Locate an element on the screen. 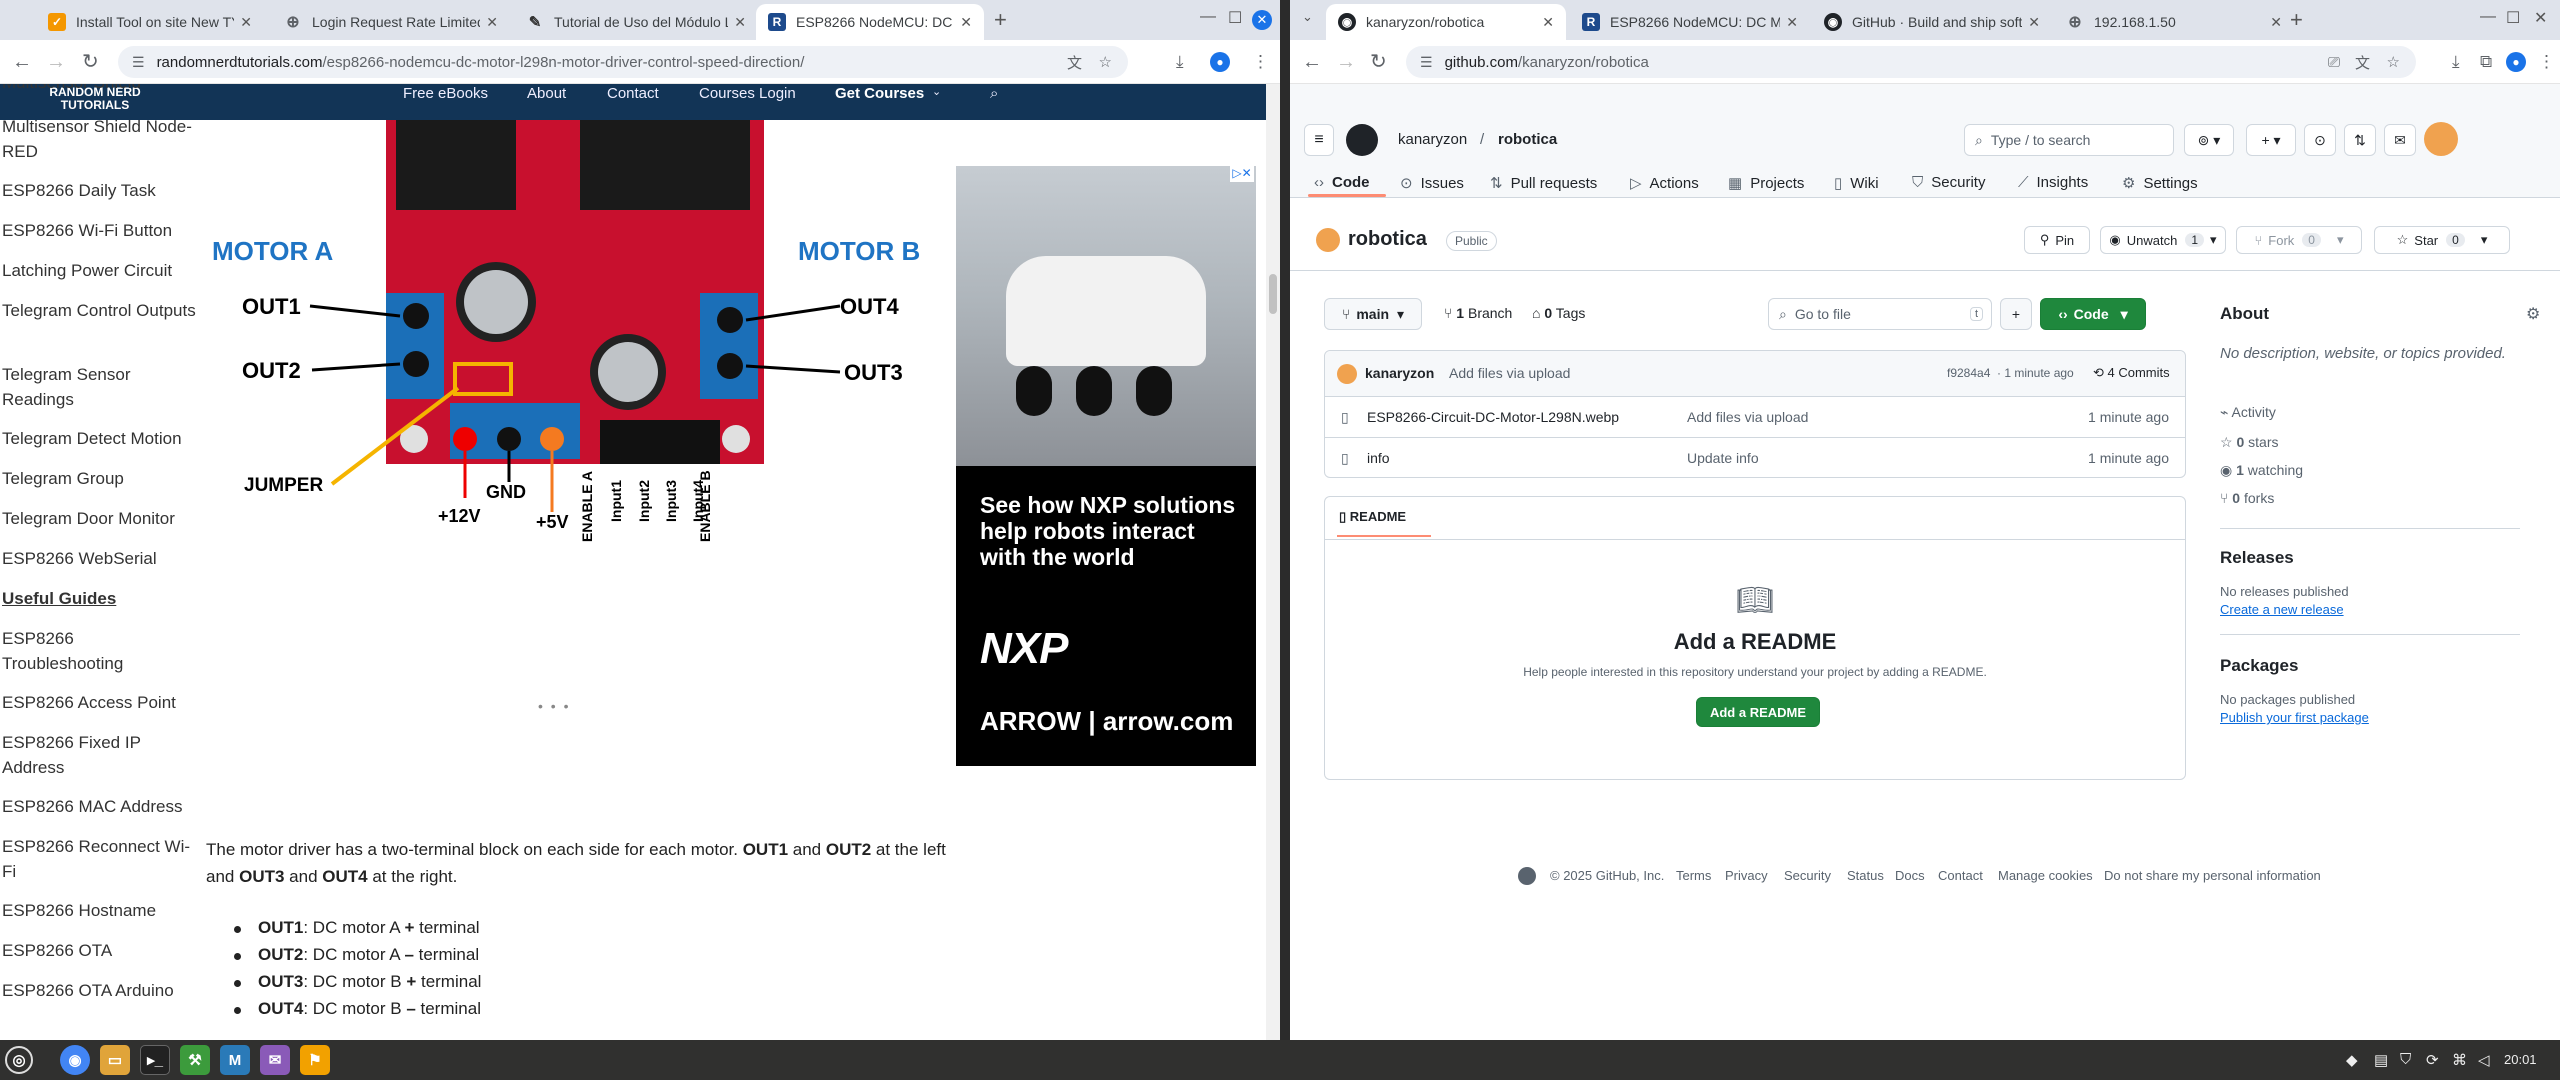 The height and width of the screenshot is (1080, 2560). nav-courses-login: Courses Login is located at coordinates (747, 93).